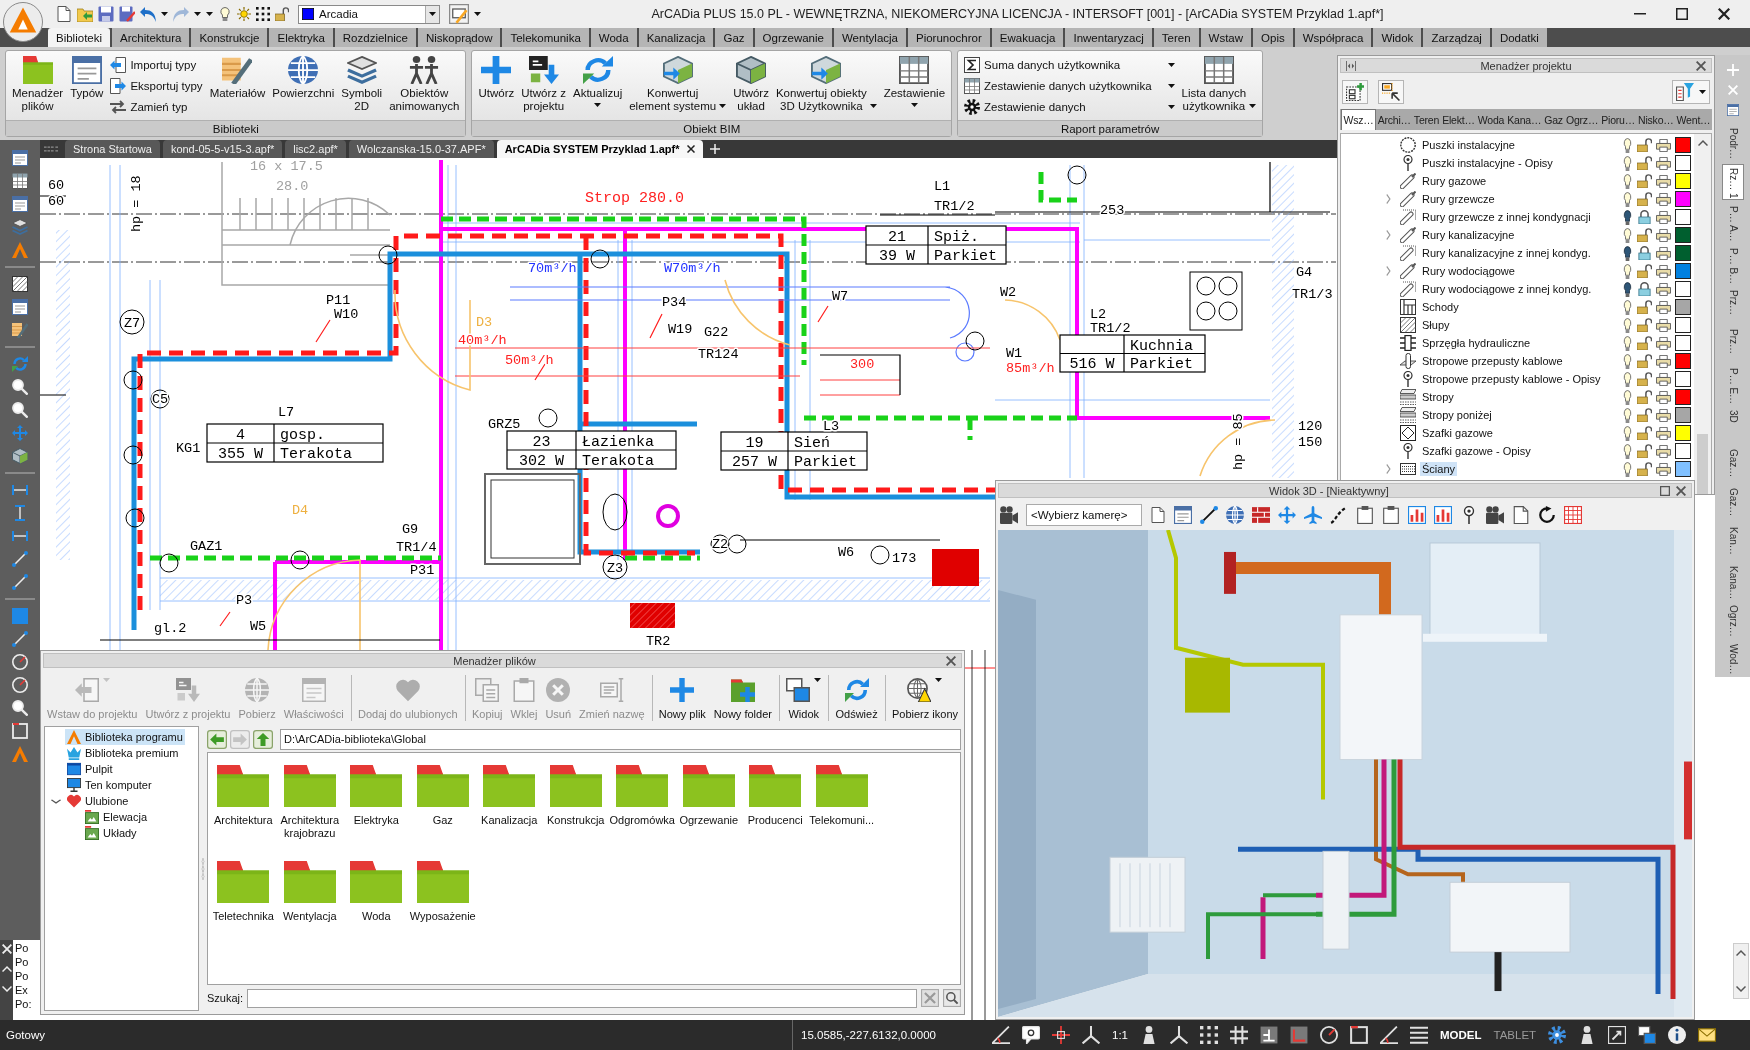  What do you see at coordinates (582, 998) in the screenshot?
I see `search-field` at bounding box center [582, 998].